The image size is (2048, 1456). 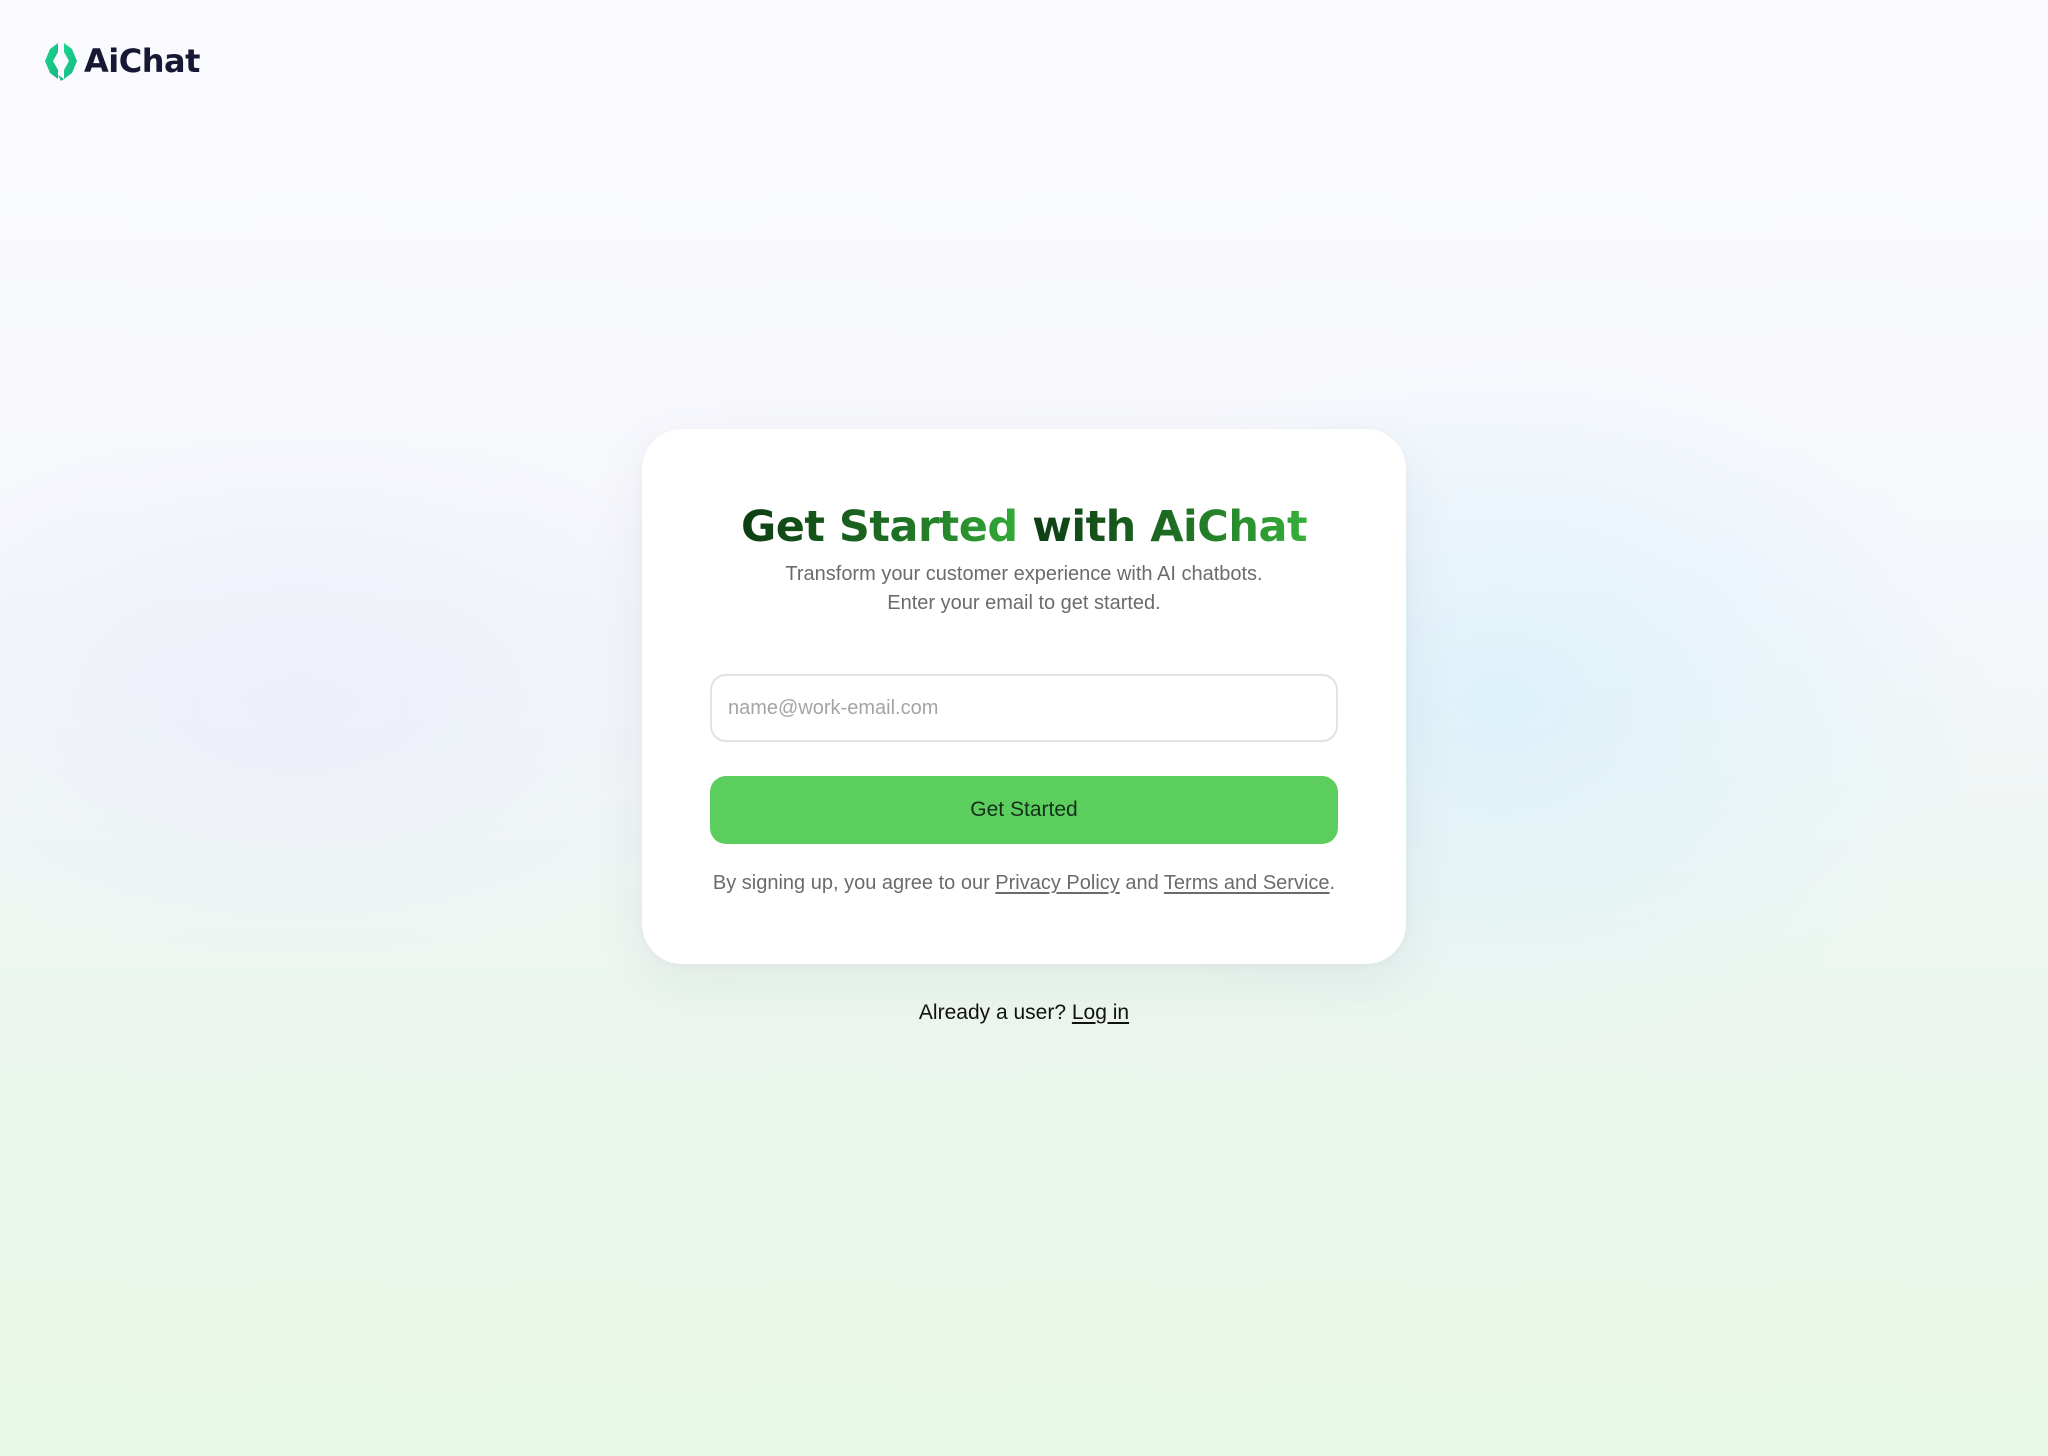 I want to click on page-title-part2: with AiChat, so click(x=1170, y=527).